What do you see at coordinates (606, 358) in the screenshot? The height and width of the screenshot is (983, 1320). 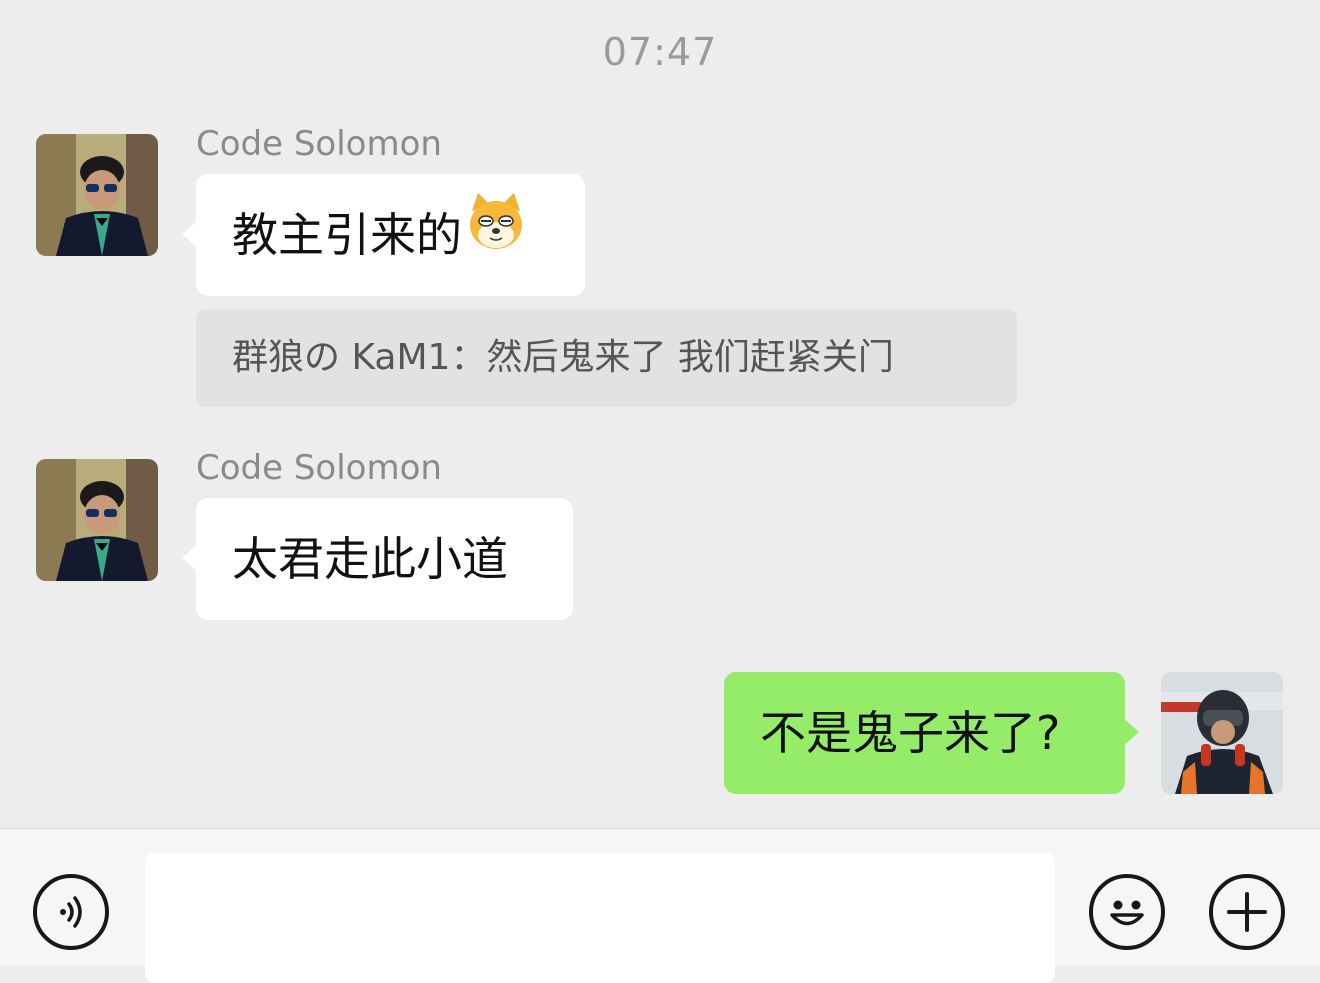 I see `quoted-message: 群狼の KaM1：然后鬼来了 我们赶紧关门` at bounding box center [606, 358].